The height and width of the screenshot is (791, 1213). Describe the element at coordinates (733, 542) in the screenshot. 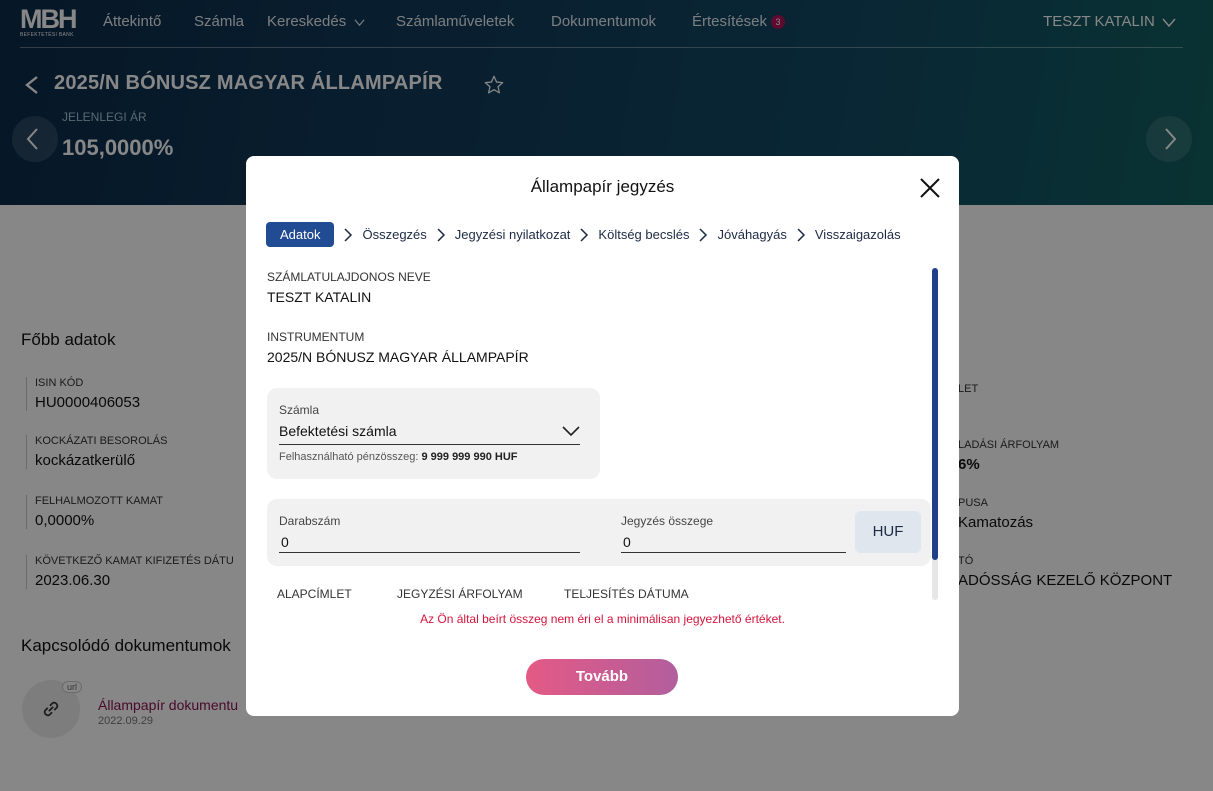

I see `subscription-amount-input: 0` at that location.